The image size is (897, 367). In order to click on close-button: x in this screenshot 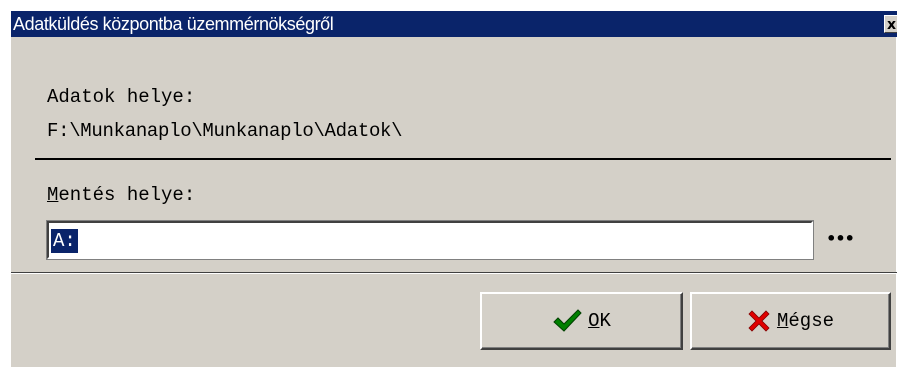, I will do `click(890, 24)`.